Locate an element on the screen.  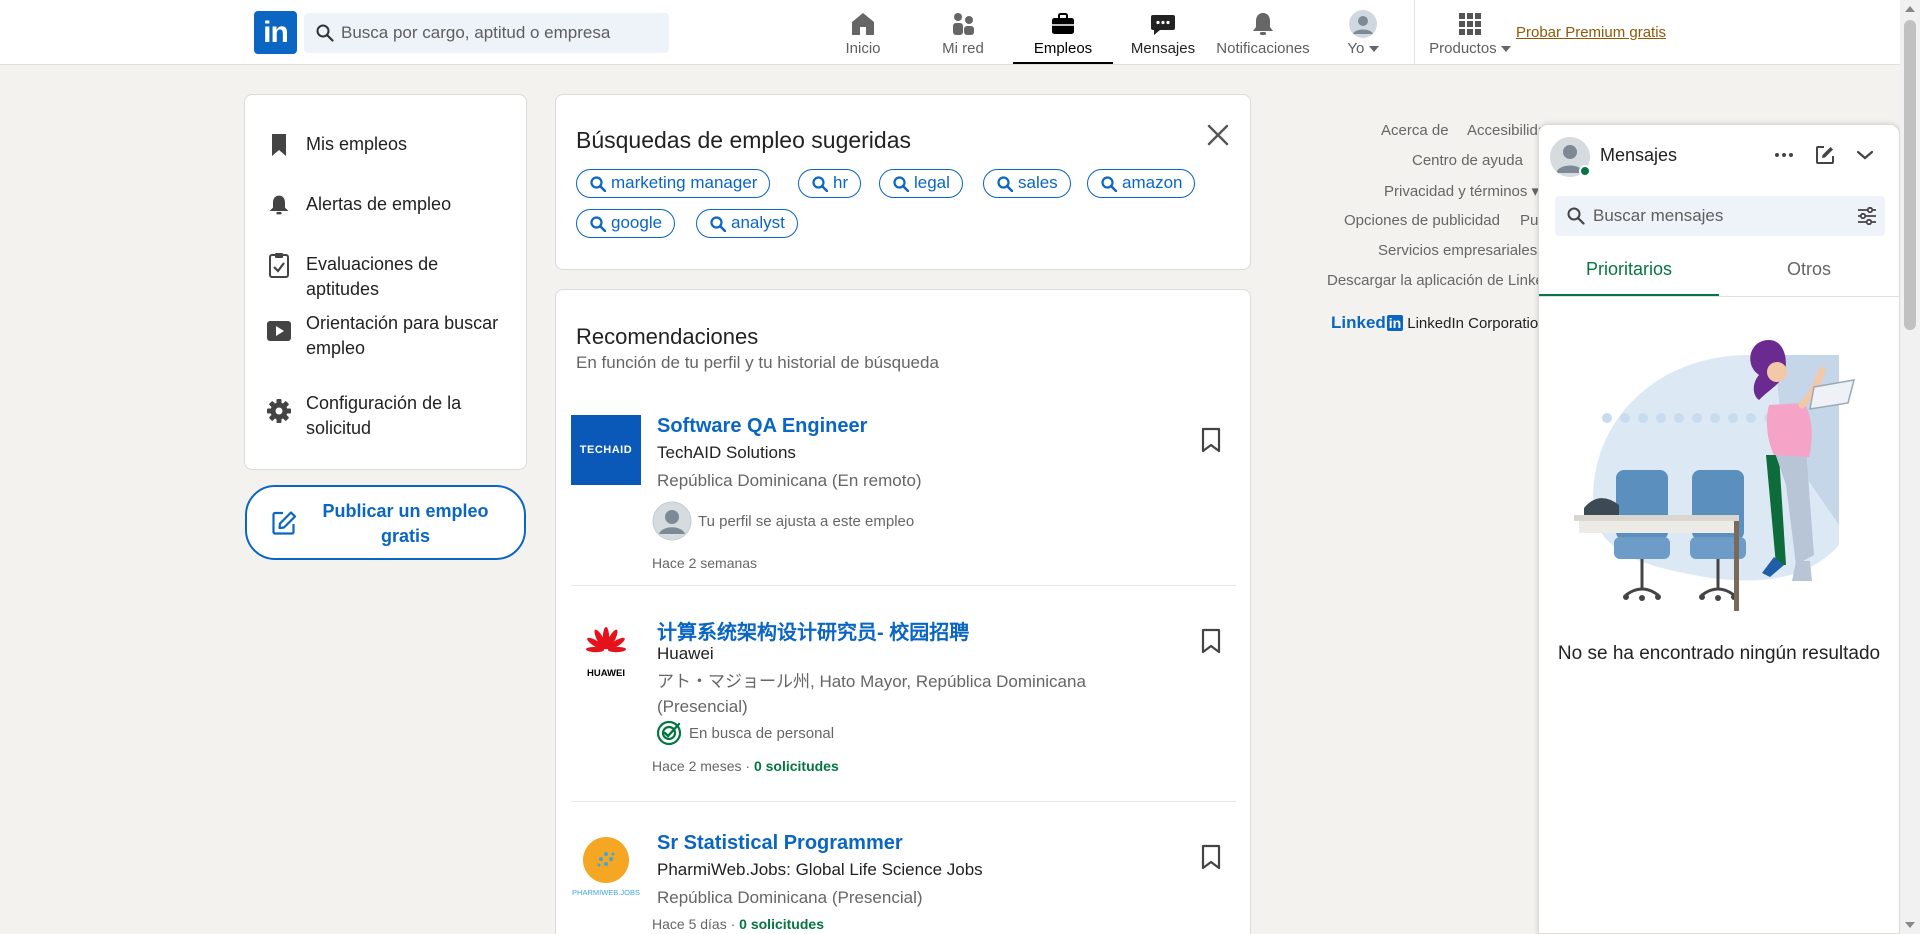
nav-jobs: Empleos is located at coordinates (1063, 32).